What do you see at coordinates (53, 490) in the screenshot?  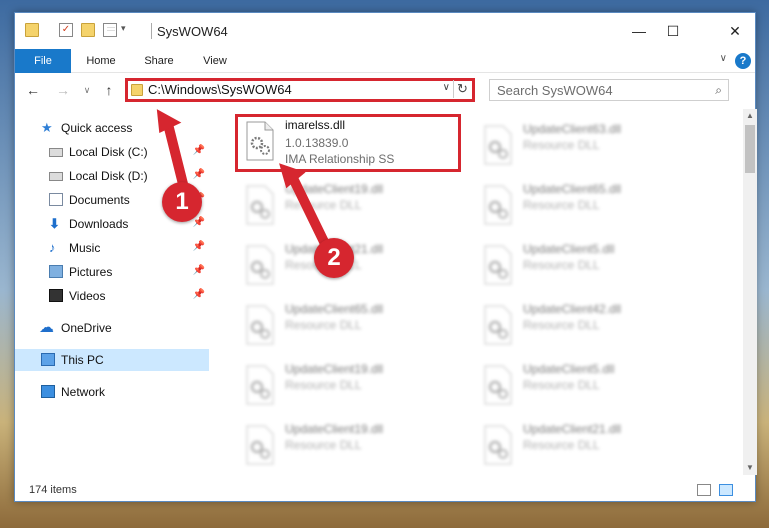 I see `item-count: 174 items` at bounding box center [53, 490].